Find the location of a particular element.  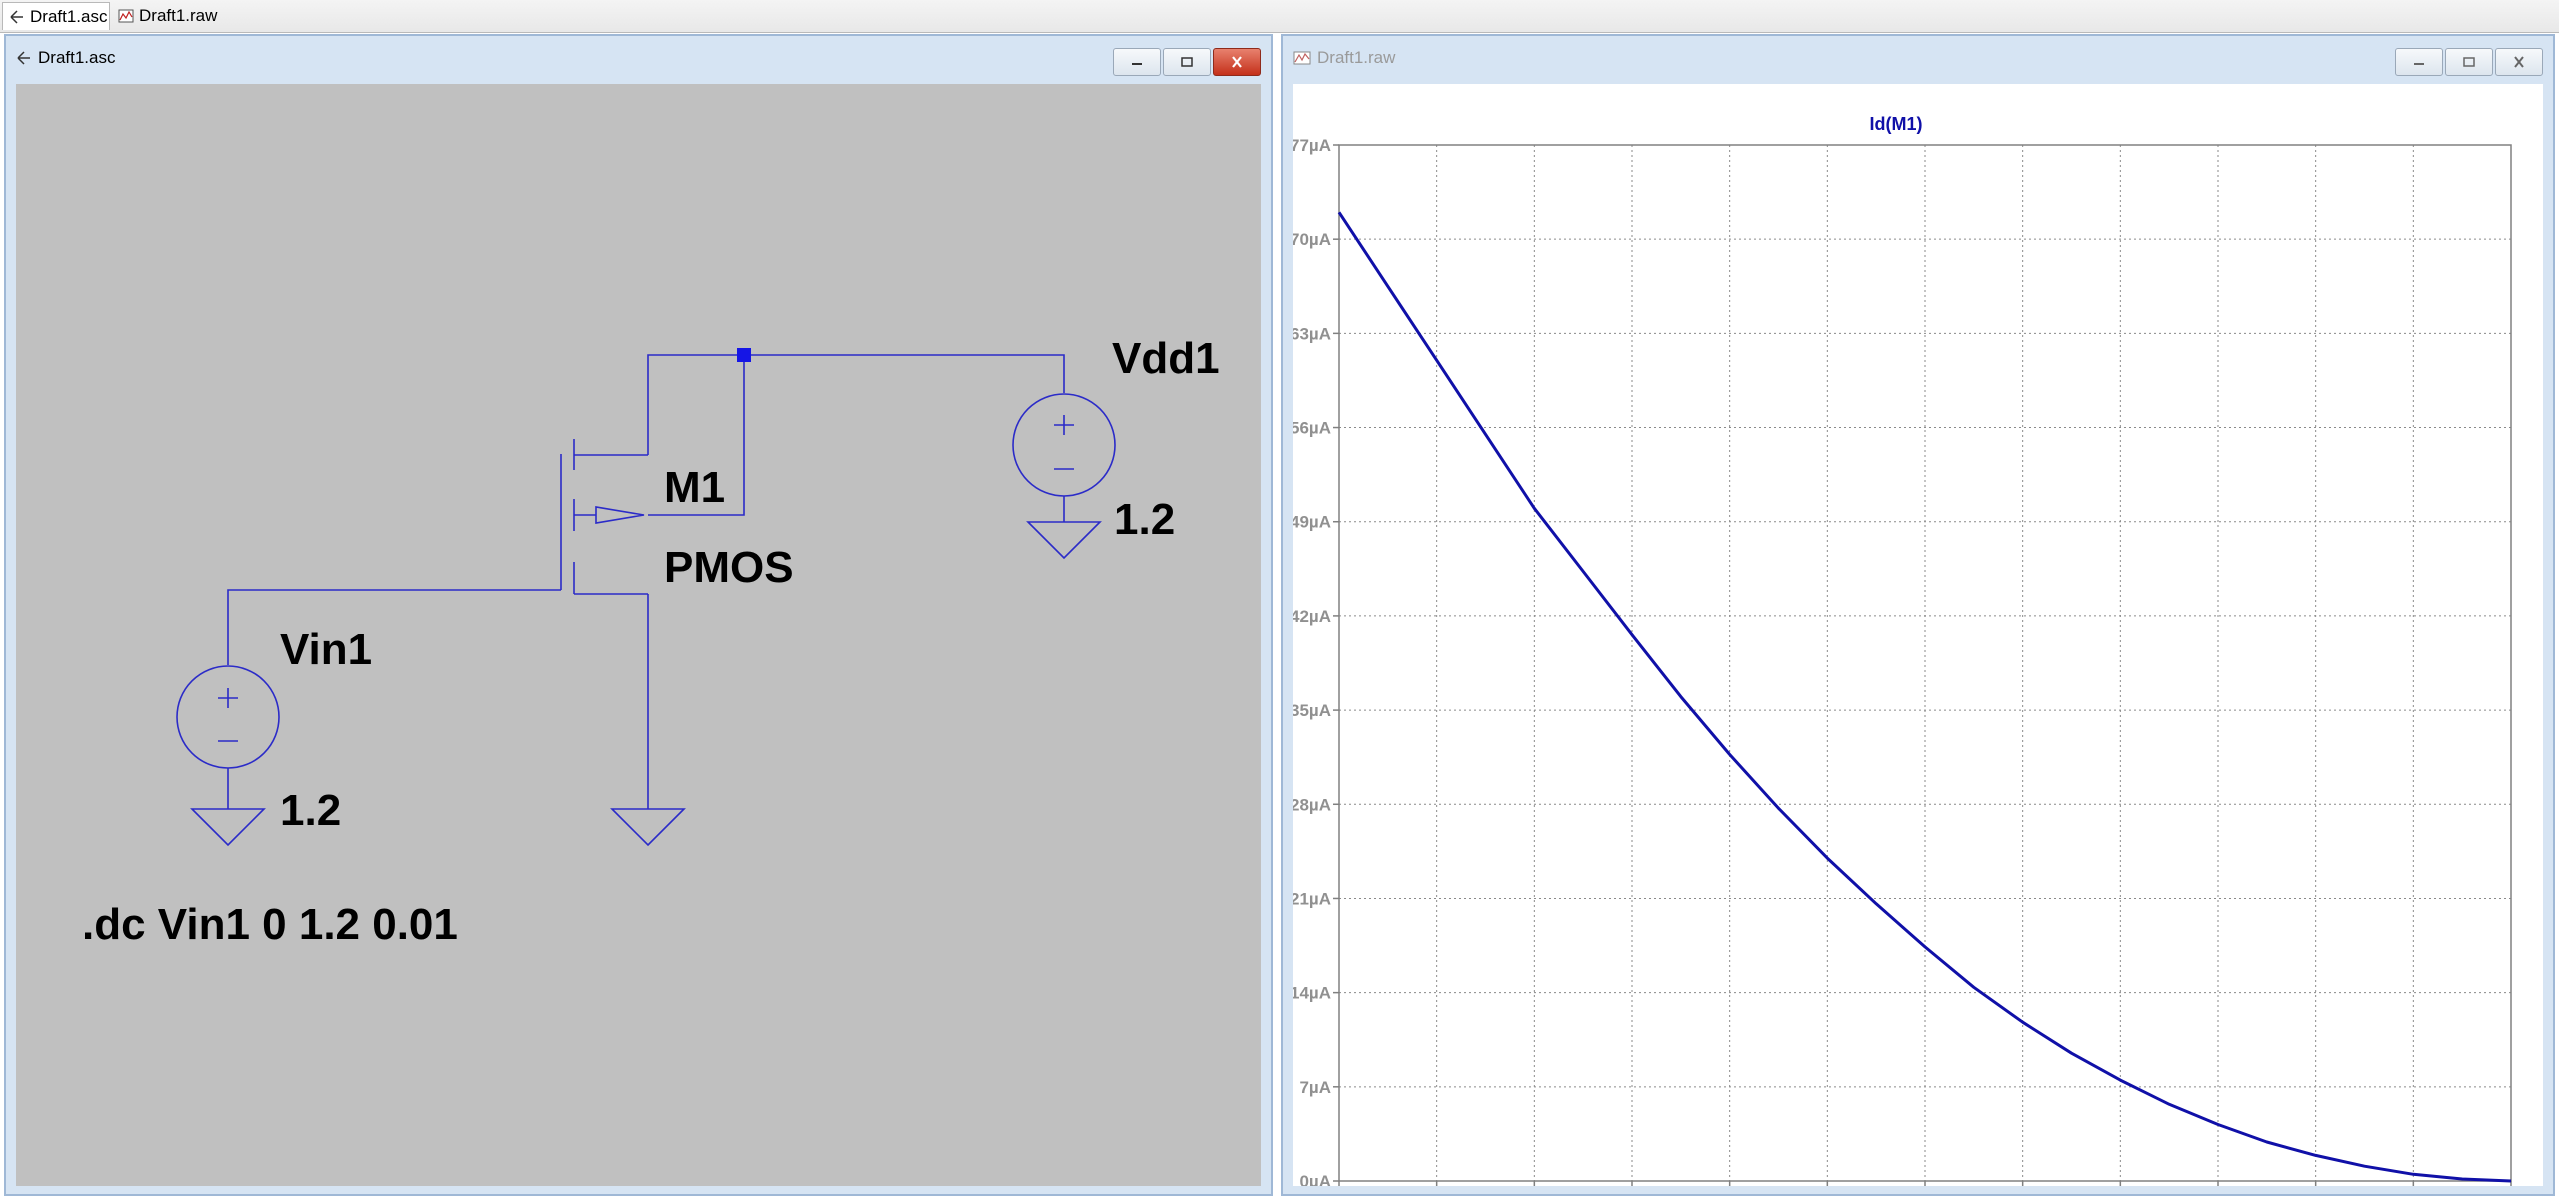

y-tick-label: 49µA is located at coordinates (1312, 522).